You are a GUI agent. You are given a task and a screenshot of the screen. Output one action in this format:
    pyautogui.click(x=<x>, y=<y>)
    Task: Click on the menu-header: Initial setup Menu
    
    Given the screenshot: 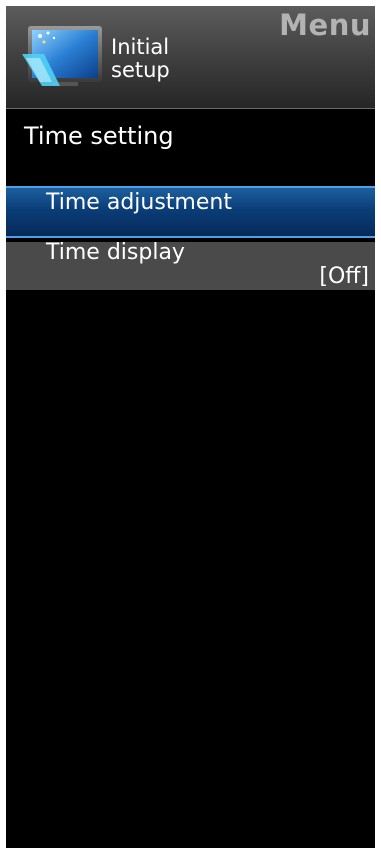 What is the action you would take?
    pyautogui.click(x=190, y=57)
    